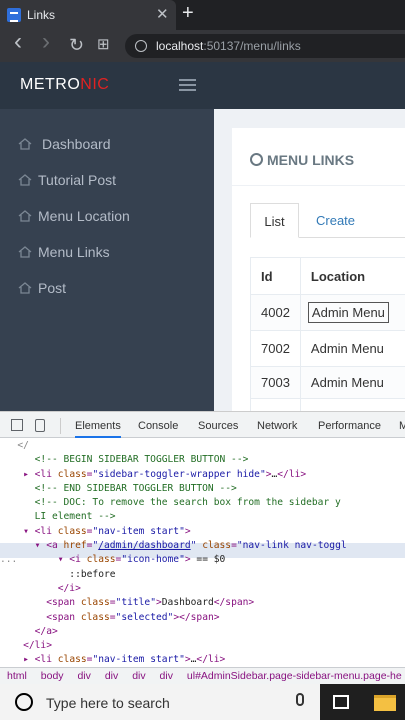  What do you see at coordinates (14, 15) in the screenshot?
I see `favicon-icon` at bounding box center [14, 15].